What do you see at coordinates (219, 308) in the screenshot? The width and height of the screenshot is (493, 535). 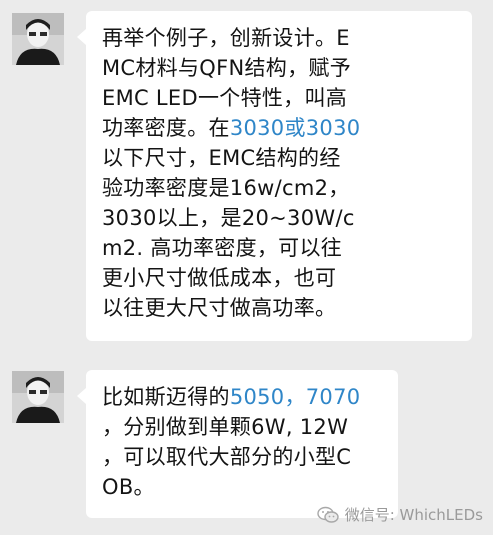 I see `message-text-segment: 以往更大尺寸做高功率。` at bounding box center [219, 308].